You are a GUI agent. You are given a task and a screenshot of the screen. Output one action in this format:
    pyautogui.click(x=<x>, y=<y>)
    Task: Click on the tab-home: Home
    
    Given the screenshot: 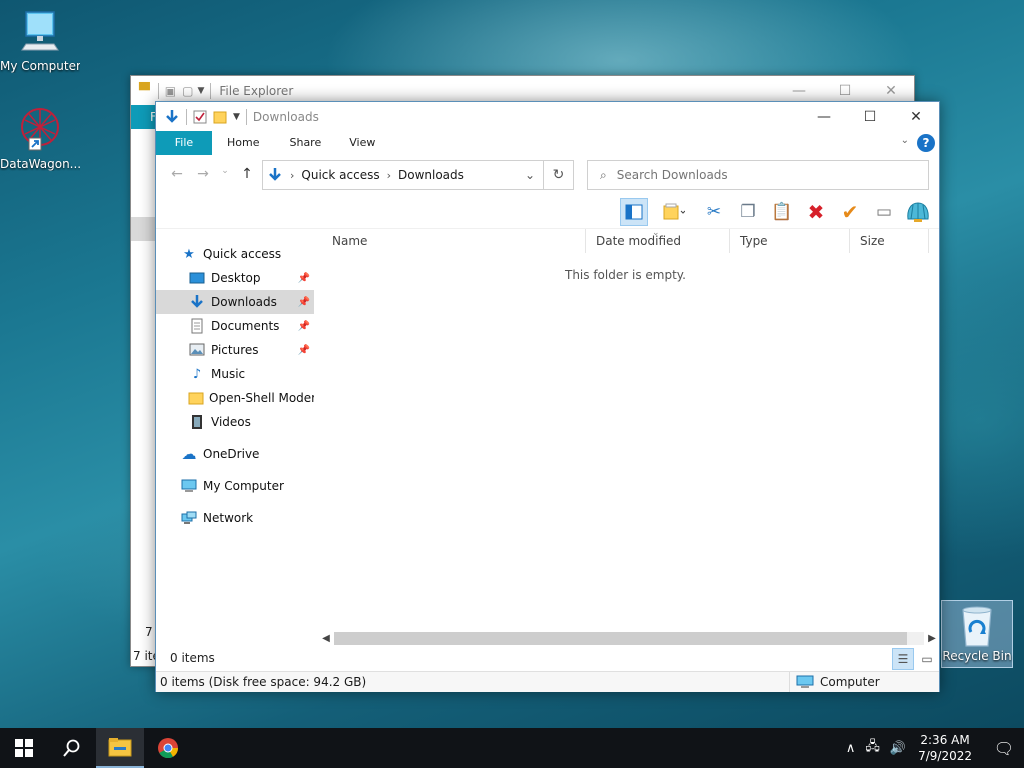 What is the action you would take?
    pyautogui.click(x=242, y=143)
    